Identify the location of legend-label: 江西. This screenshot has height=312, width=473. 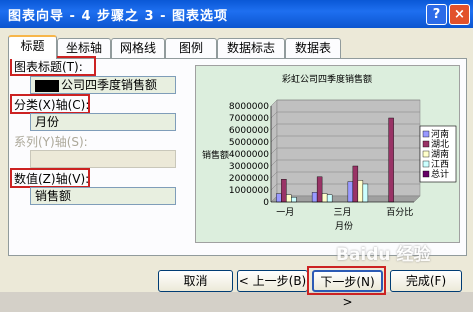
(440, 164).